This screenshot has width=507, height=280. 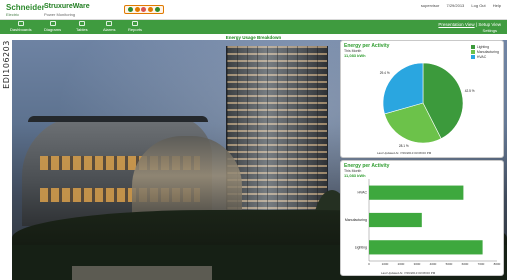 I want to click on nav-item-reports: Reports, so click(x=135, y=26).